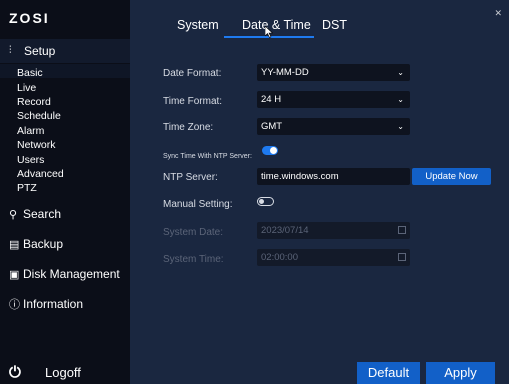  What do you see at coordinates (71, 274) in the screenshot?
I see `sidebar-item-label: Disk Management` at bounding box center [71, 274].